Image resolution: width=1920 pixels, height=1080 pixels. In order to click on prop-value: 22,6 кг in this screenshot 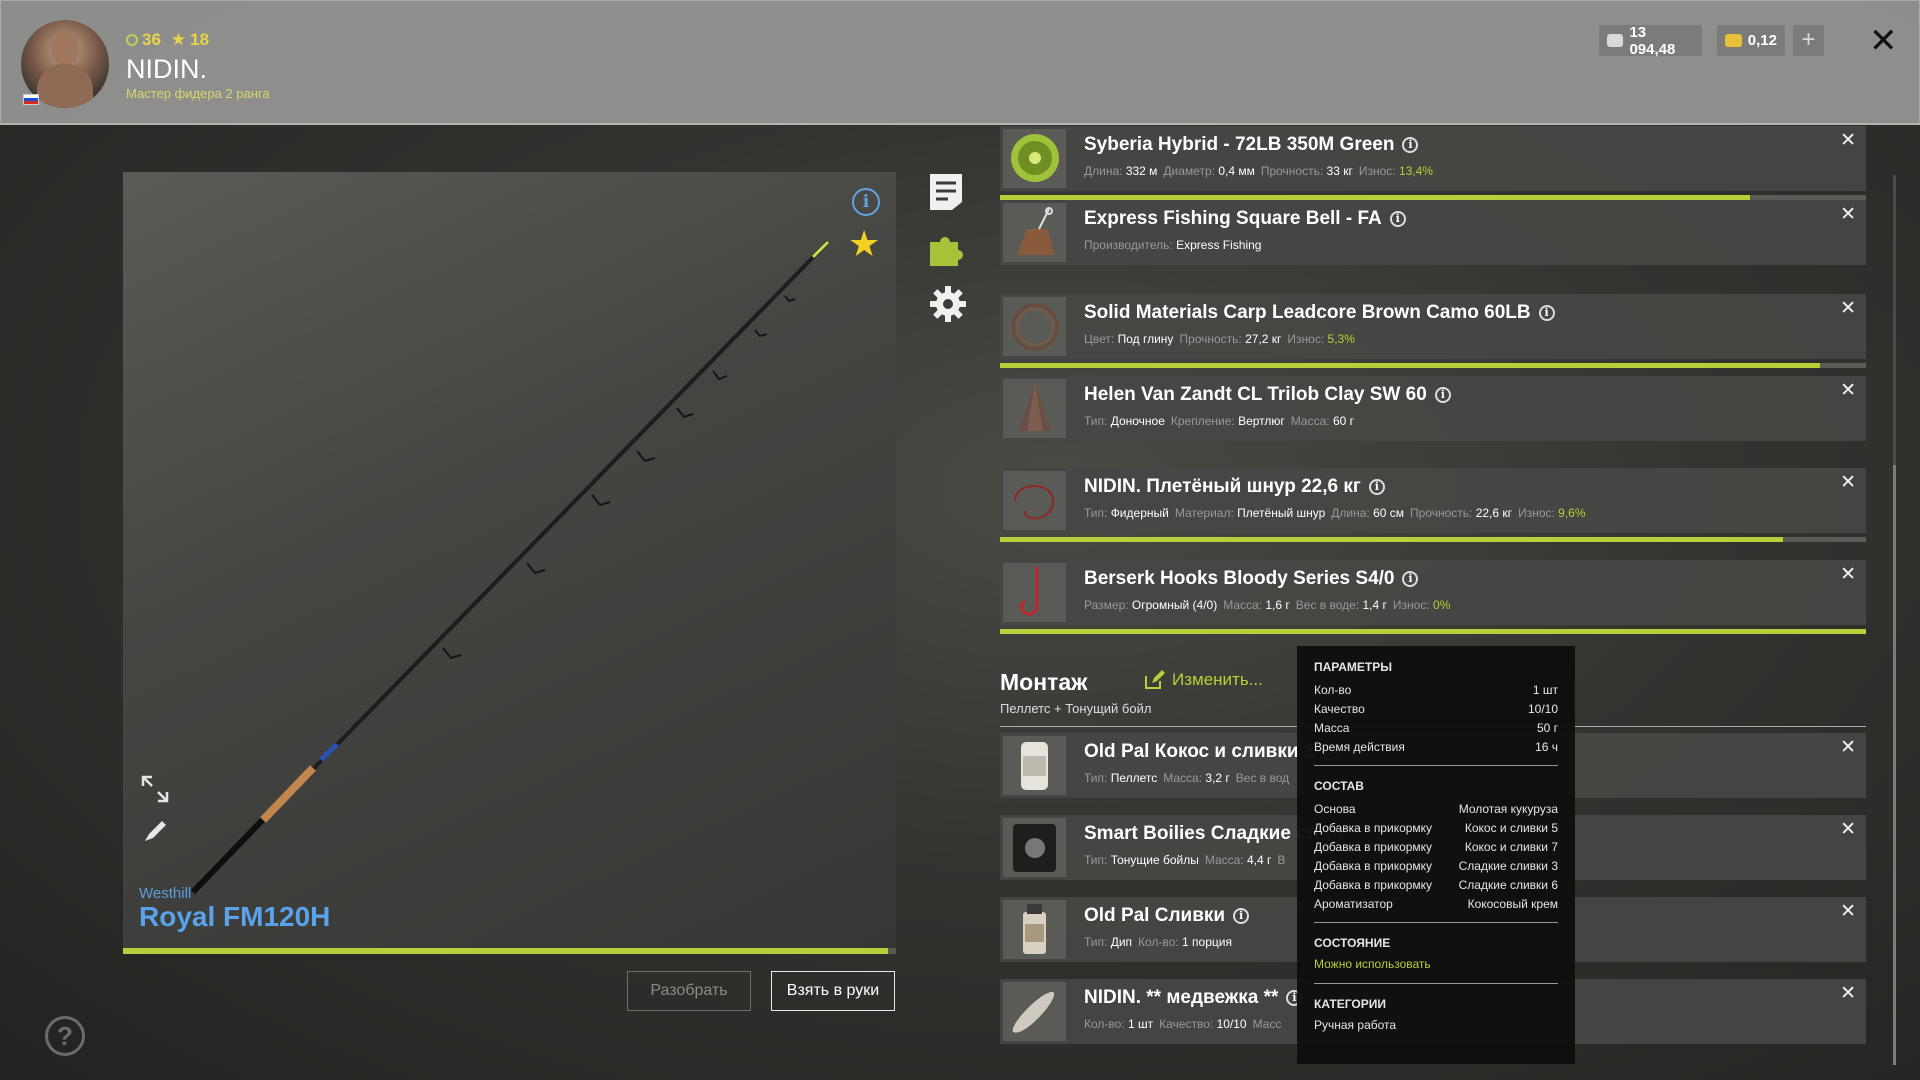, I will do `click(1494, 513)`.